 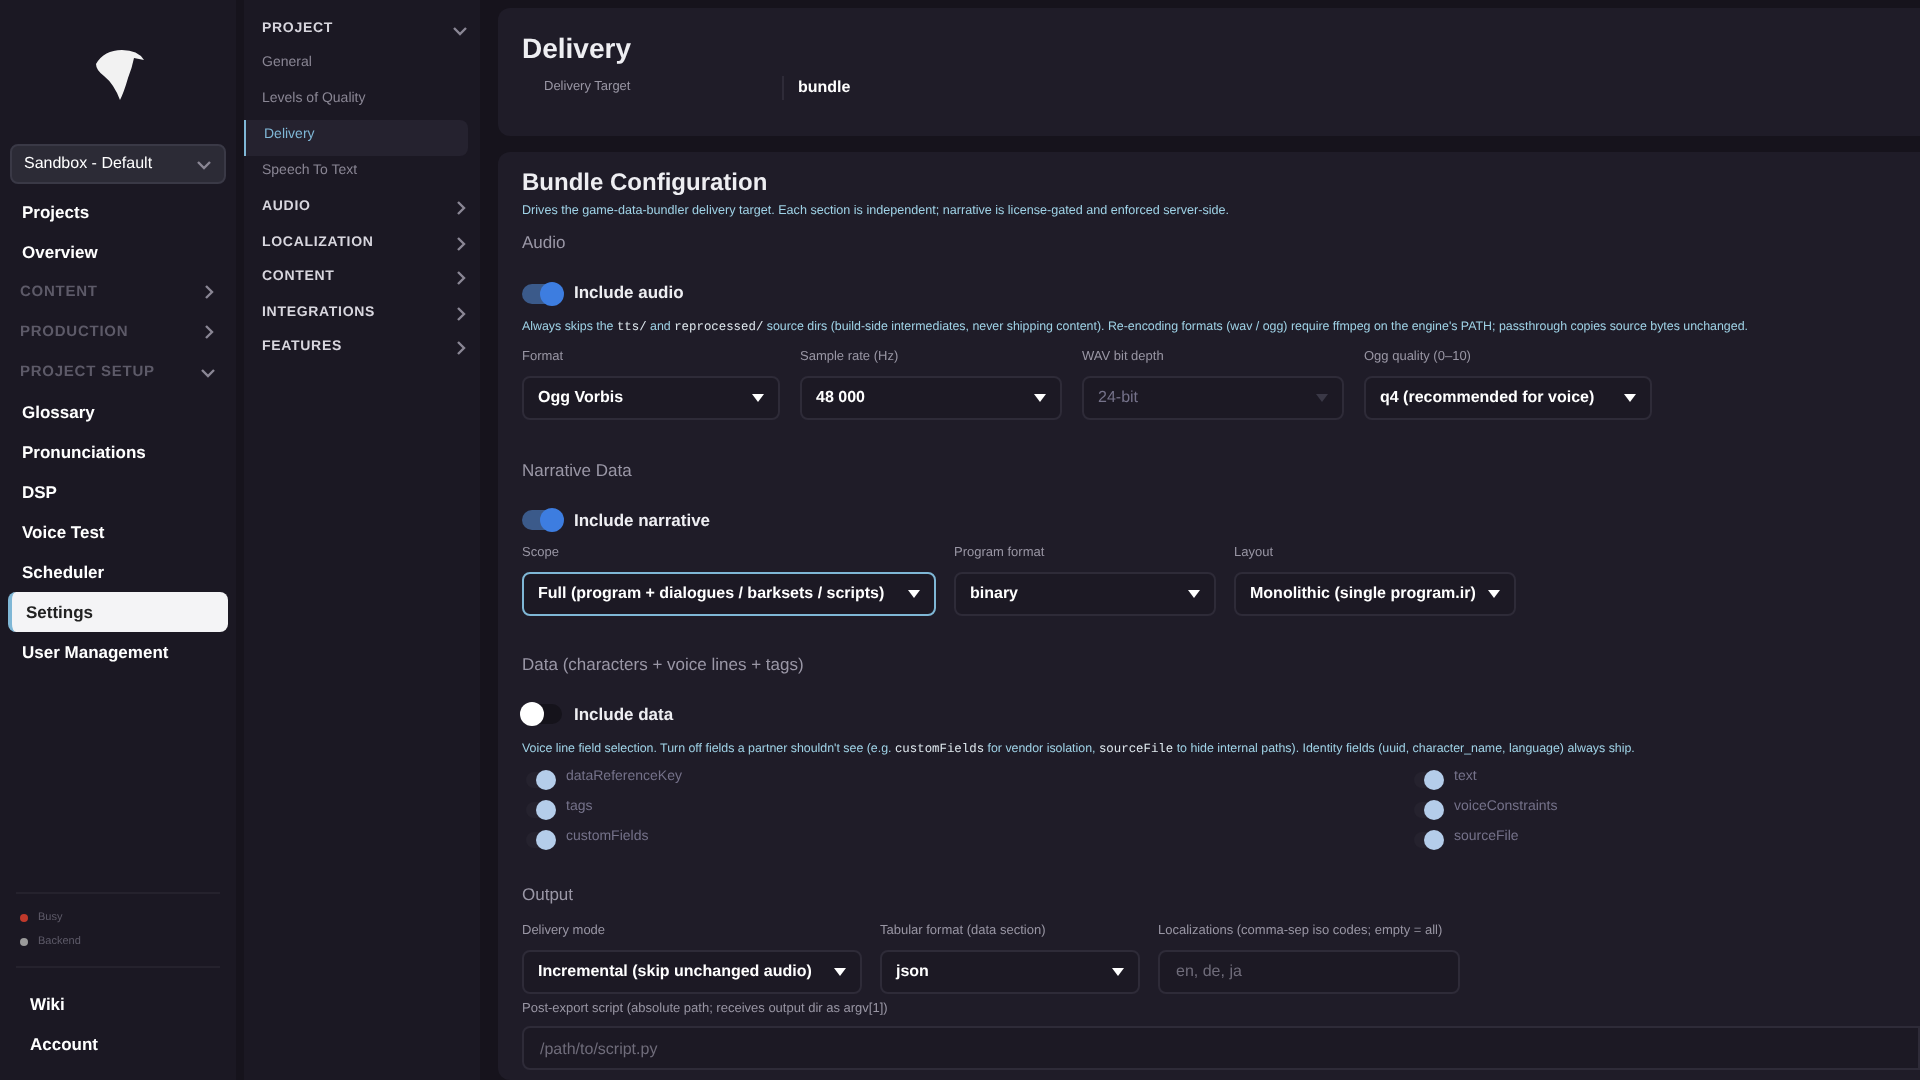 What do you see at coordinates (1085, 594) in the screenshot?
I see `select-dropdown: binary` at bounding box center [1085, 594].